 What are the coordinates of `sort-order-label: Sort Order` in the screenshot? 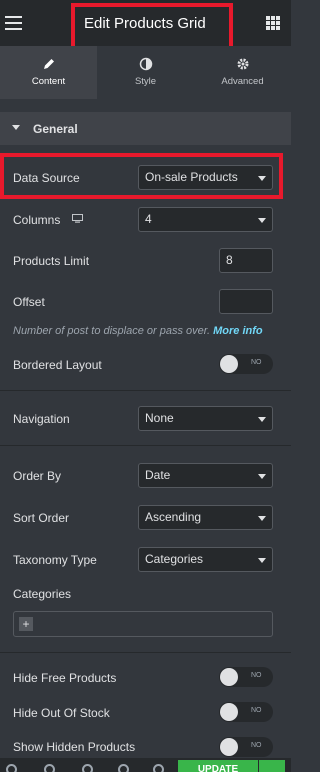 It's located at (41, 518).